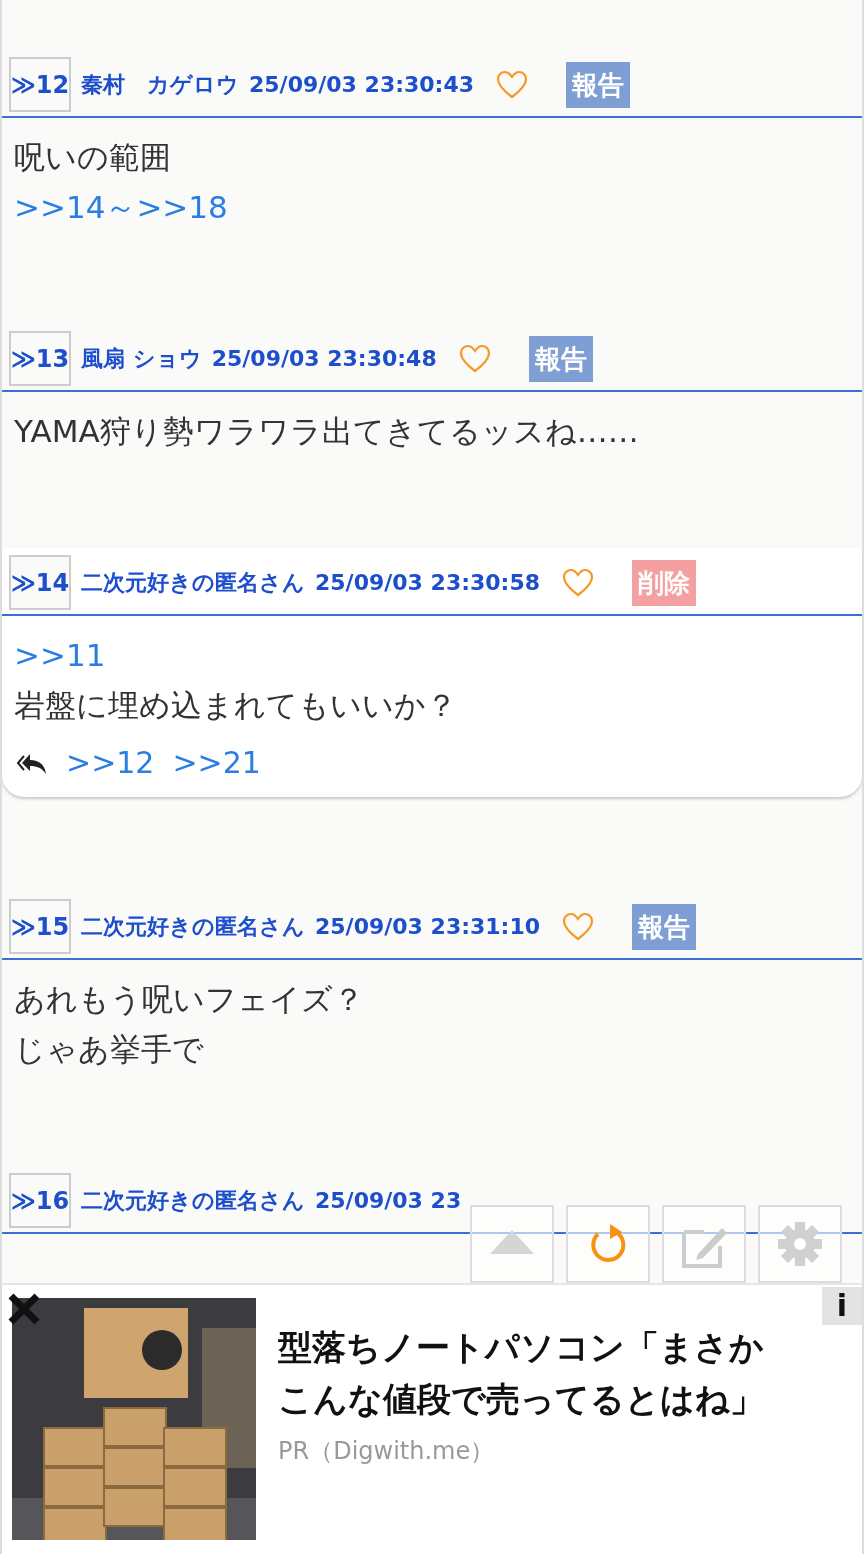 The image size is (864, 1554). I want to click on post-text: 呪いの範囲, so click(93, 157).